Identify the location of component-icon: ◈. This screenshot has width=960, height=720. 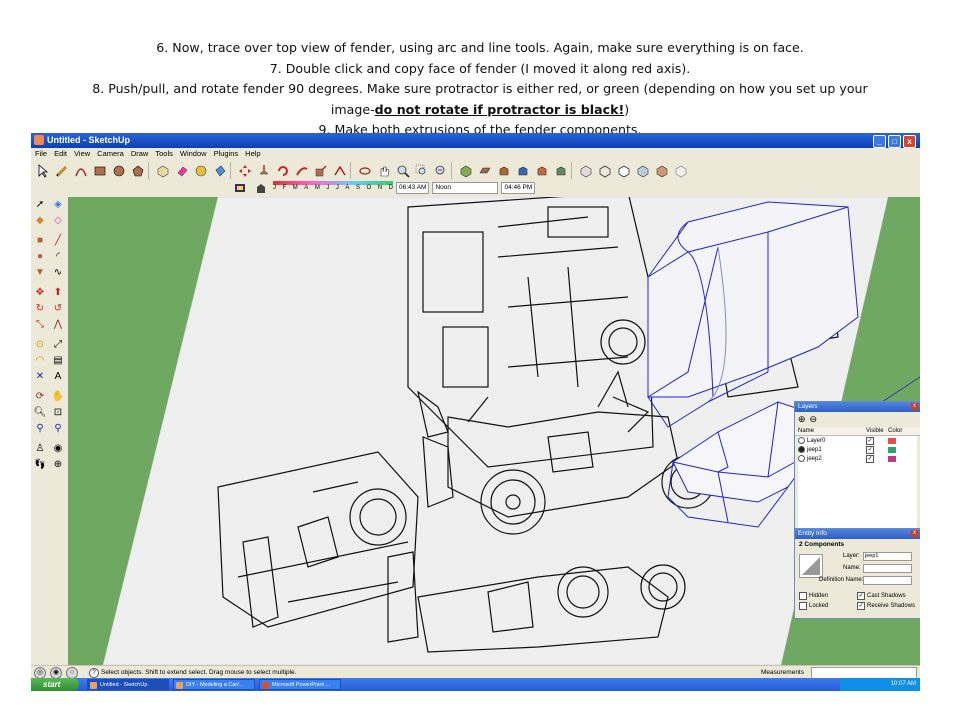
(58, 204).